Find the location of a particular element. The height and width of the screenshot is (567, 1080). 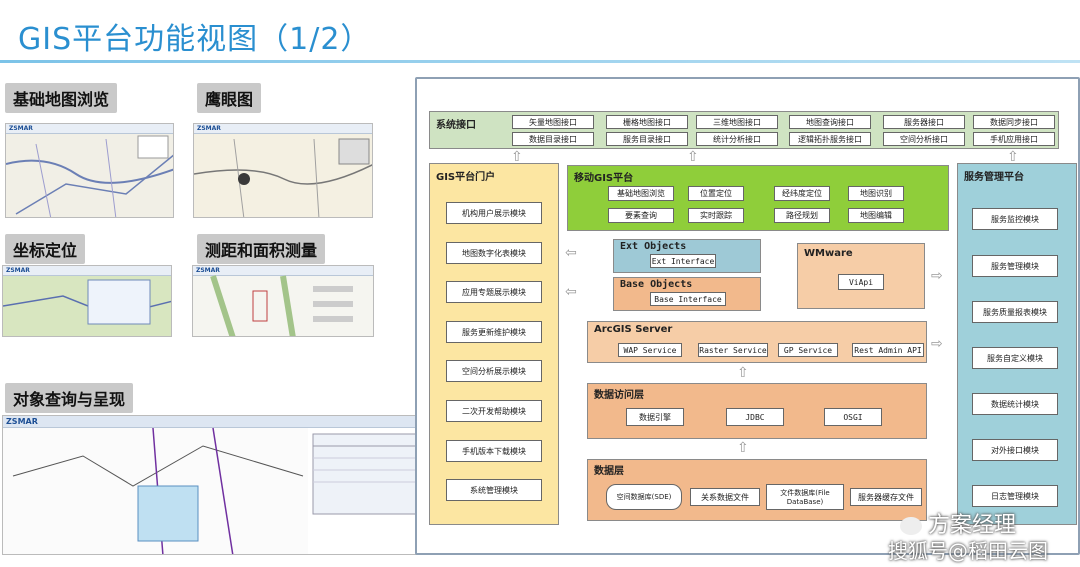

arcgis-service-box: Raster Service is located at coordinates (733, 350).